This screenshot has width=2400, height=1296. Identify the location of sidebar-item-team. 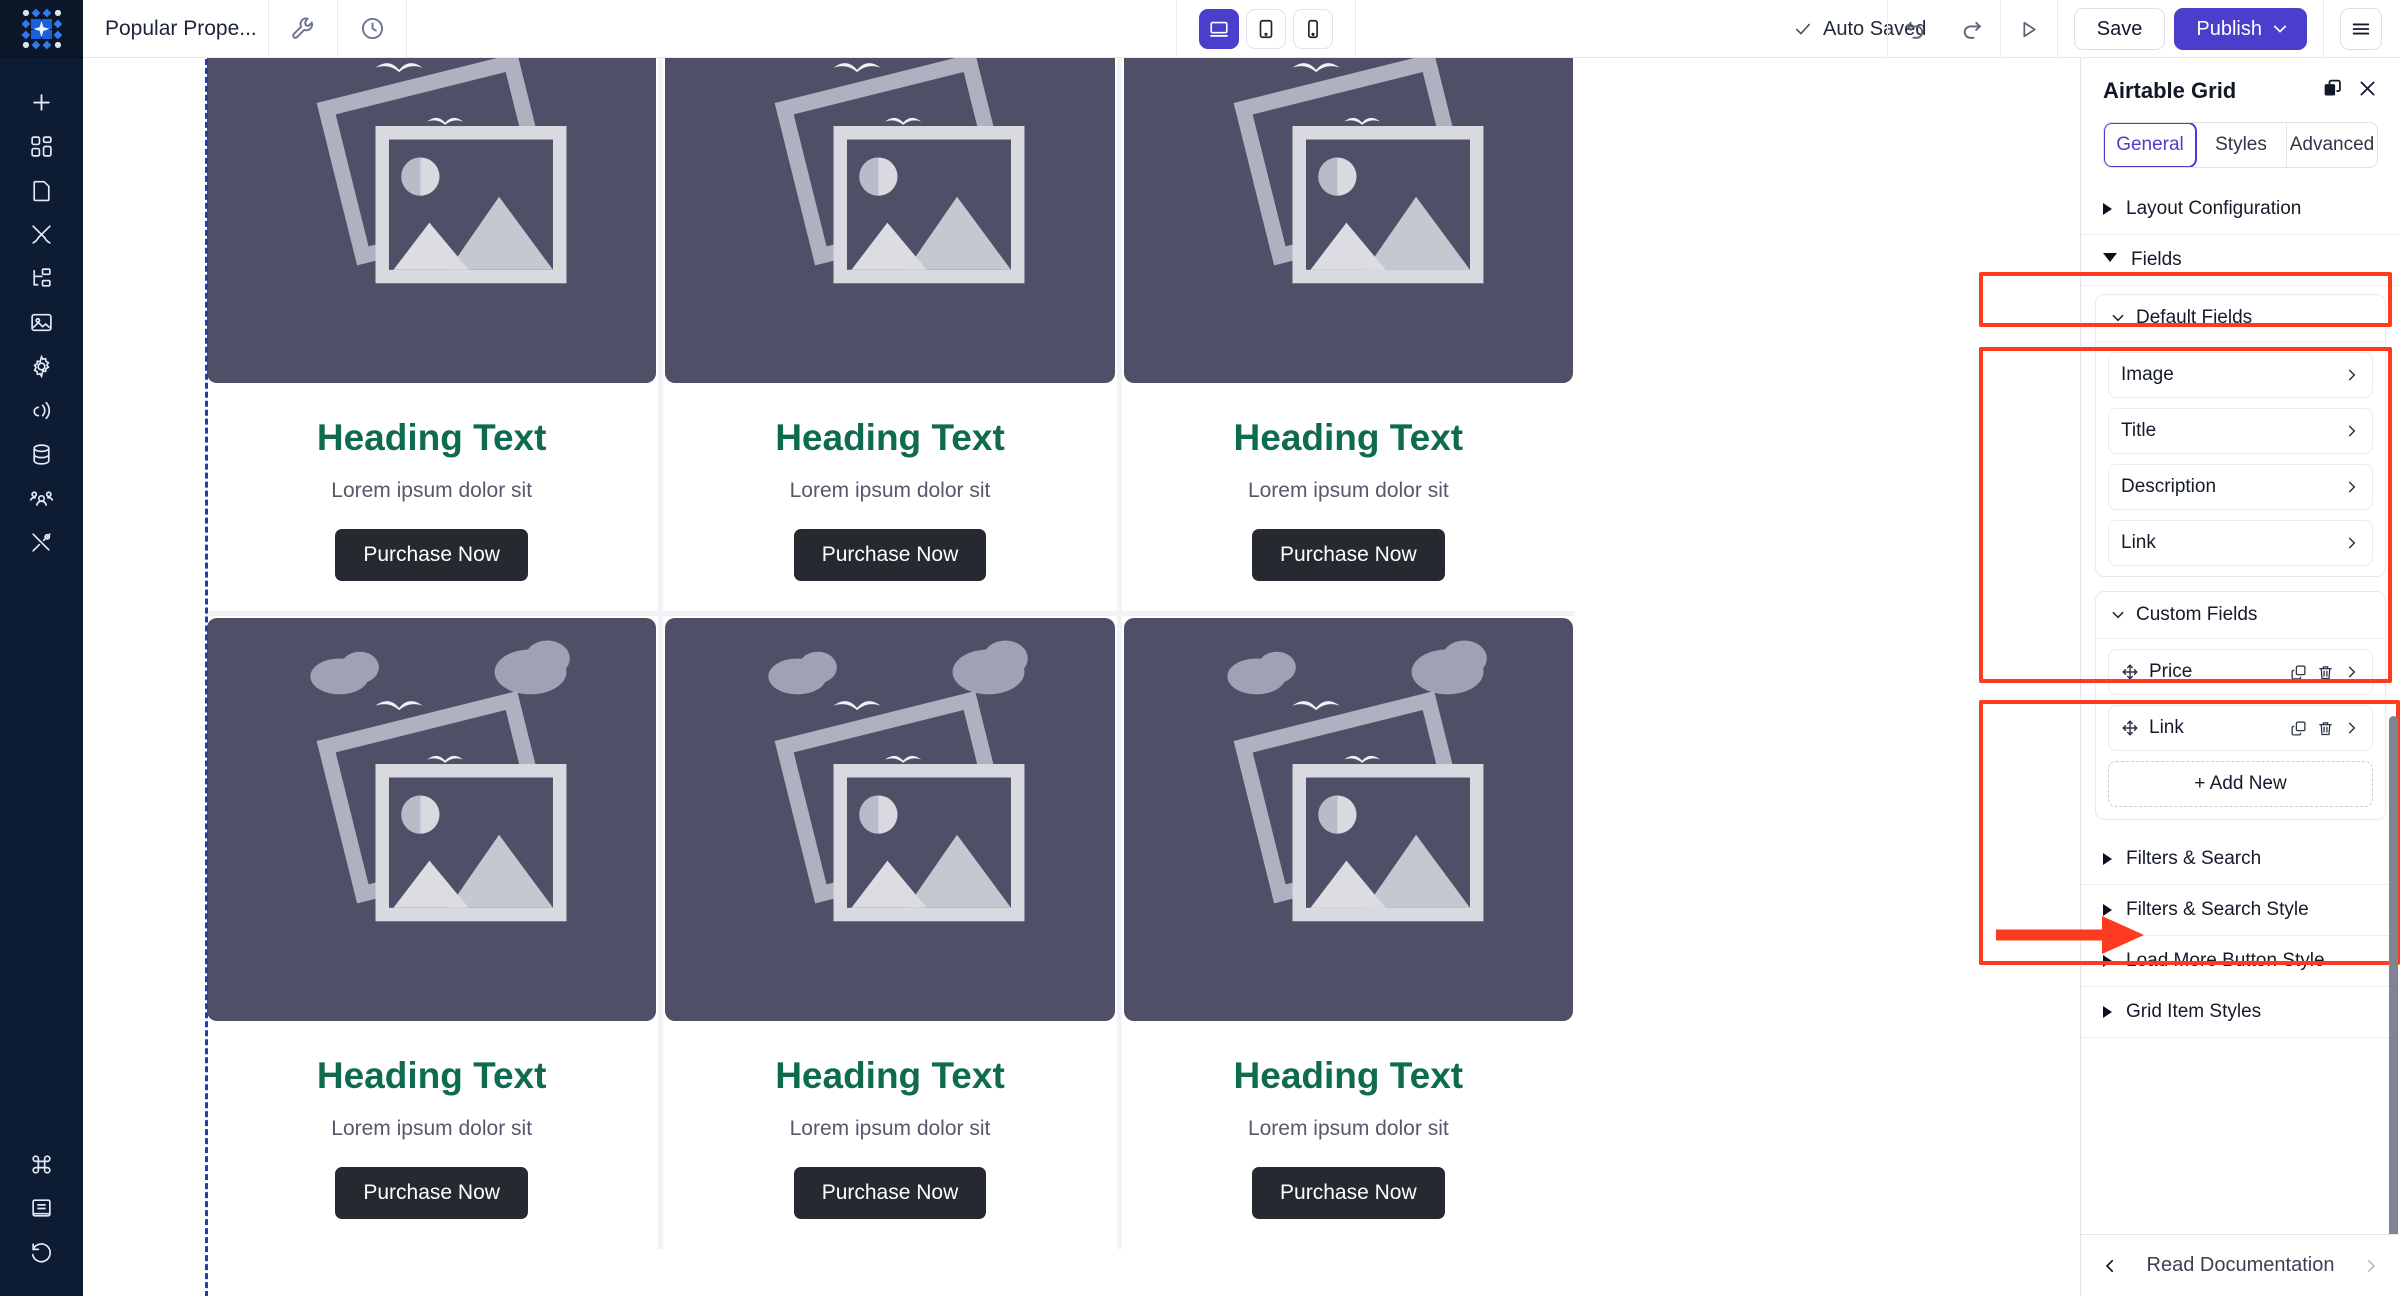
(42, 498).